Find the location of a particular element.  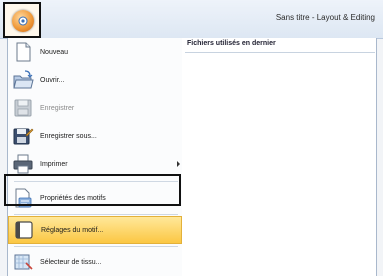

menu-item-save: Enregistrer is located at coordinates (95, 108).